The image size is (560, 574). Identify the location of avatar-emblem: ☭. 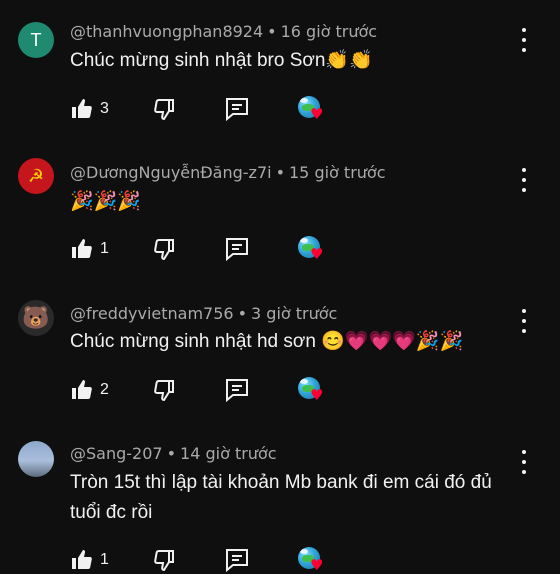
(36, 176).